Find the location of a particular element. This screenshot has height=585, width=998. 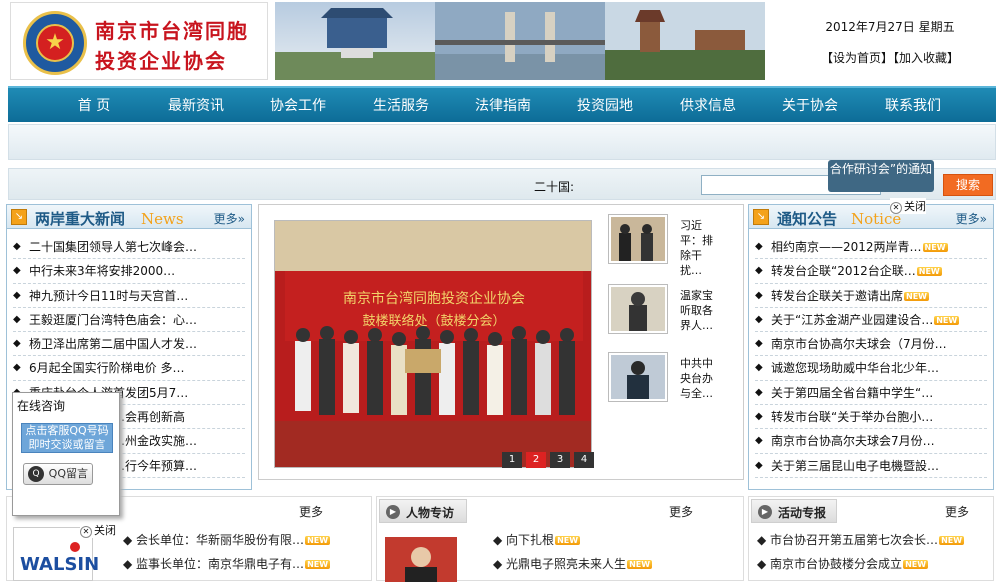

notice-more-link: 更多» is located at coordinates (971, 218).